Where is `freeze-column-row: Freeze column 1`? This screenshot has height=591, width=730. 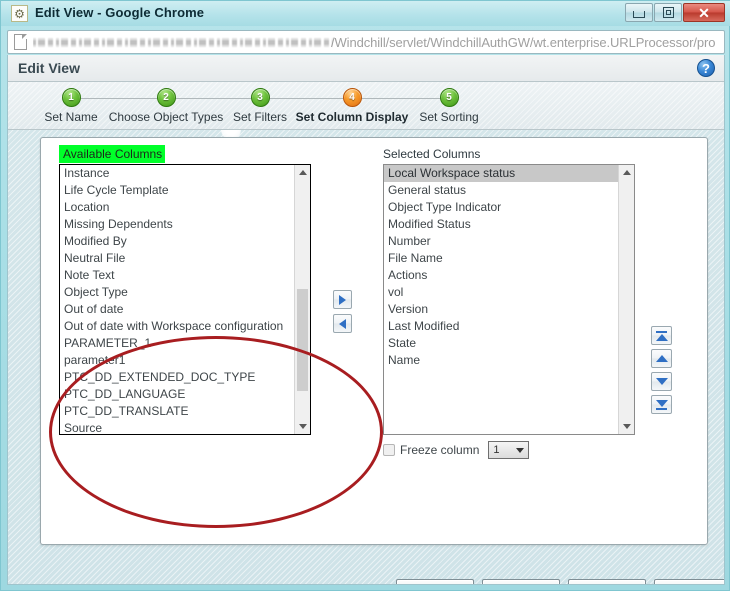 freeze-column-row: Freeze column 1 is located at coordinates (456, 450).